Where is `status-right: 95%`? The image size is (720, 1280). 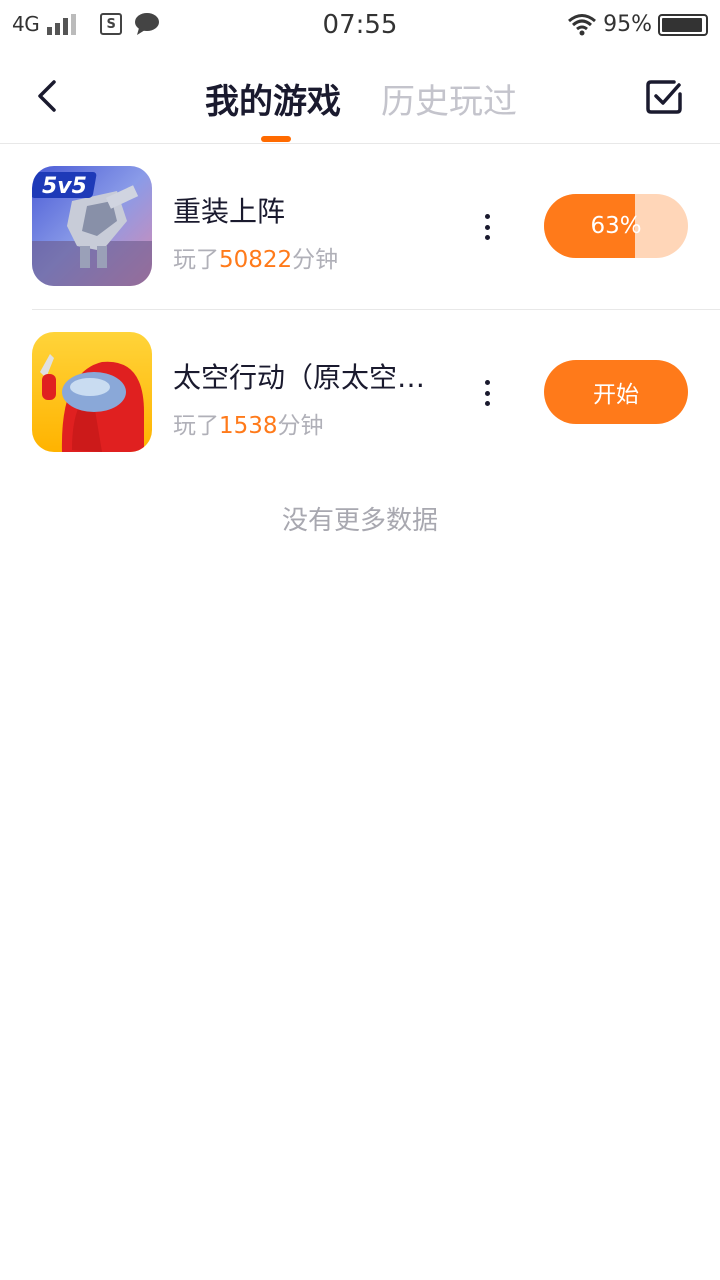
status-right: 95% is located at coordinates (637, 24).